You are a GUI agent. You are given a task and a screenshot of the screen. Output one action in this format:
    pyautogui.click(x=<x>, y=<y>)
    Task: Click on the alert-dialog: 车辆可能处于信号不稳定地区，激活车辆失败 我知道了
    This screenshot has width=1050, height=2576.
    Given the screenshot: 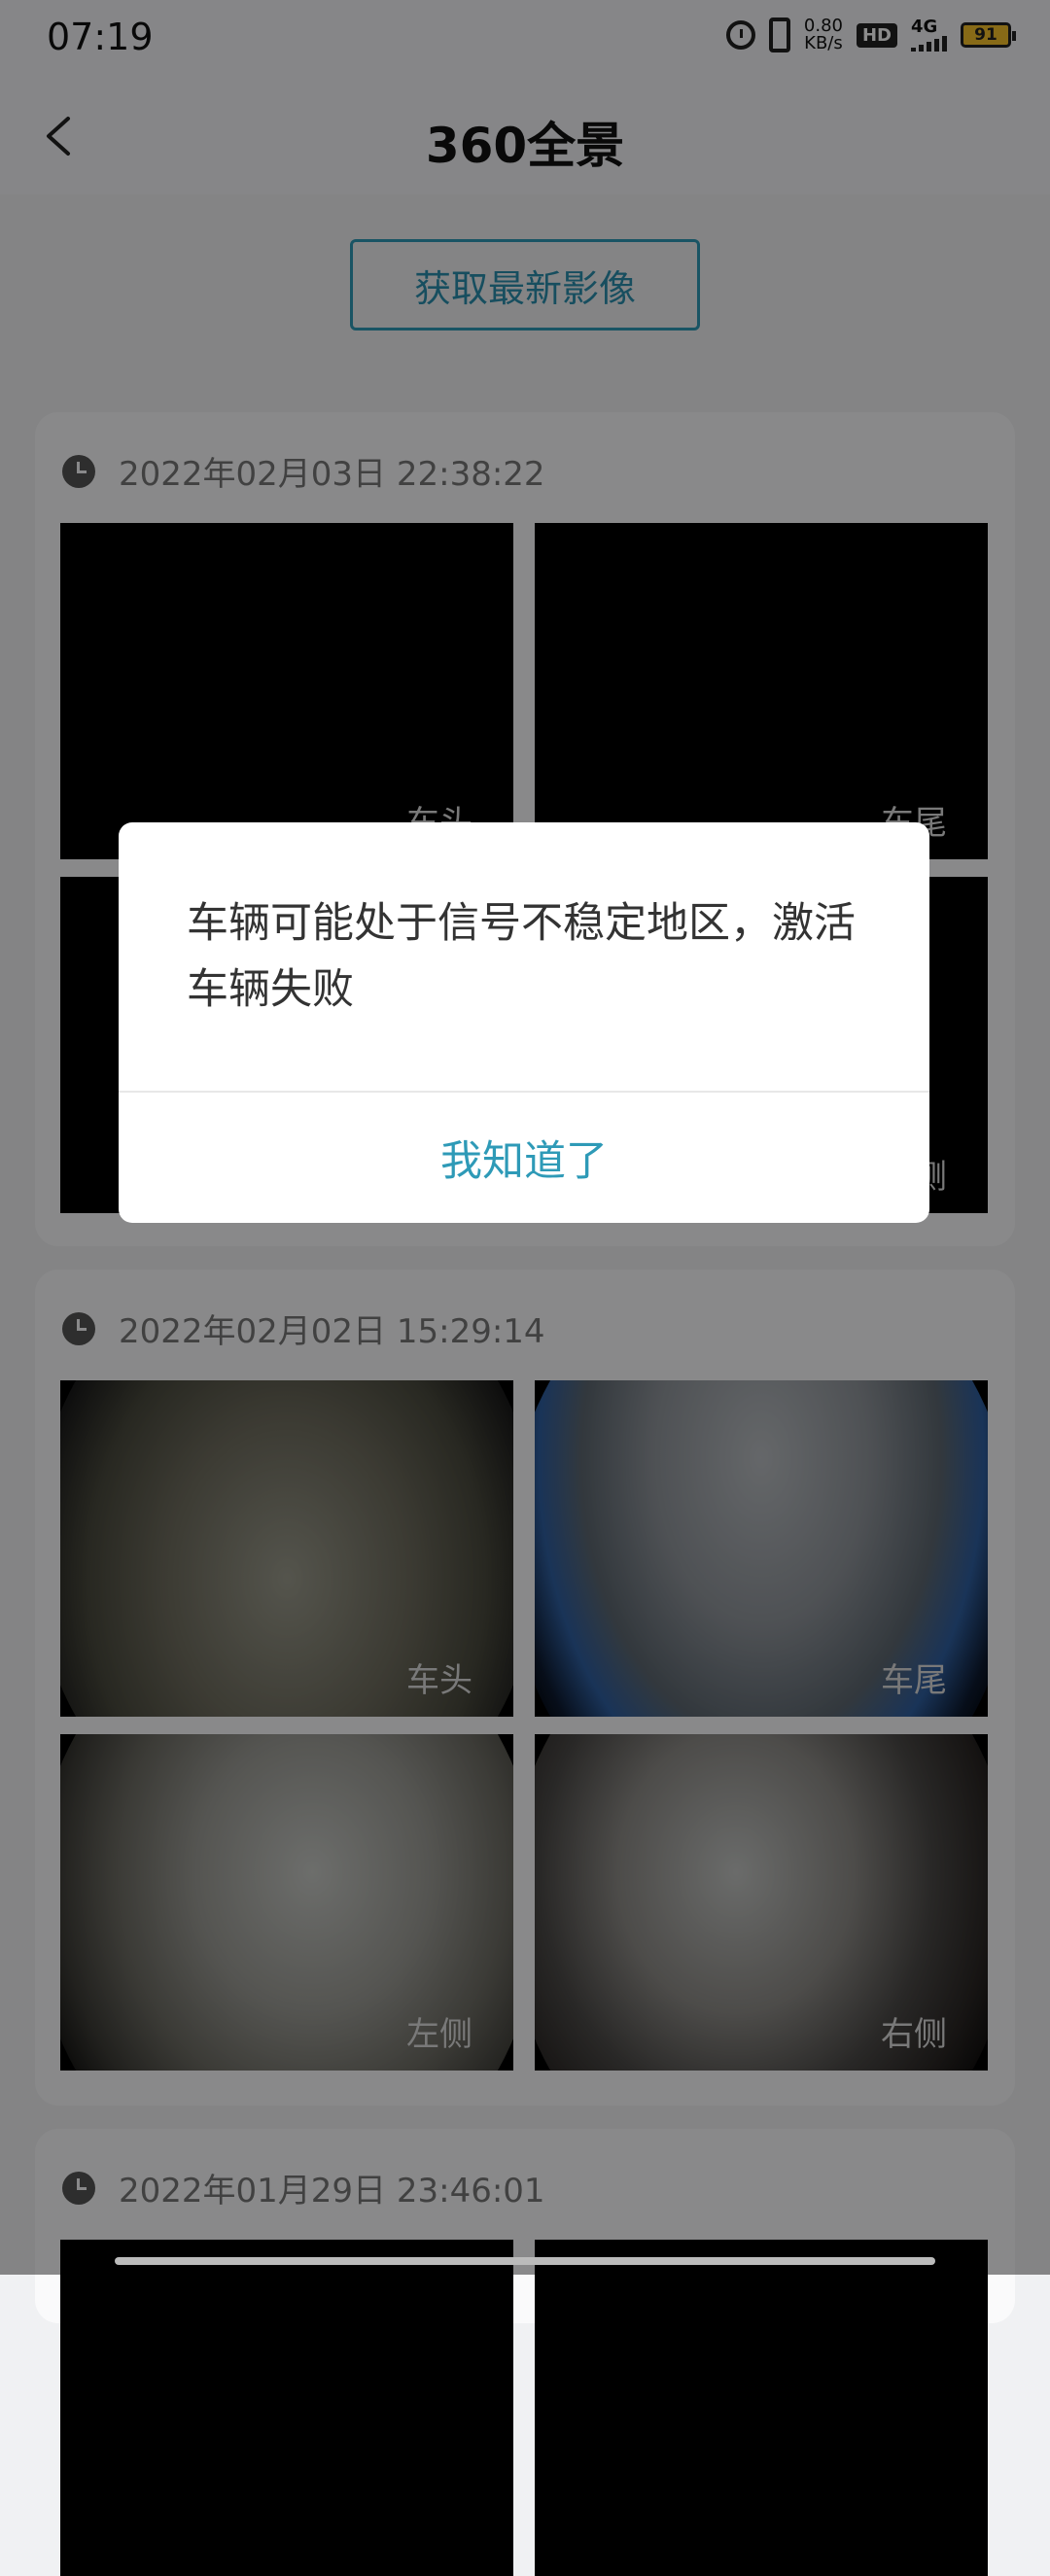 What is the action you would take?
    pyautogui.click(x=524, y=1022)
    